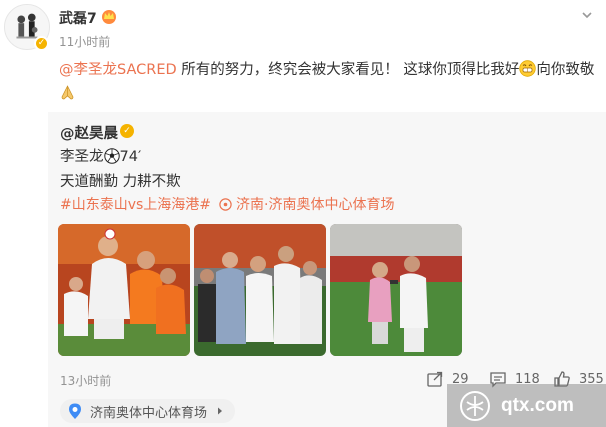 The width and height of the screenshot is (606, 427). What do you see at coordinates (348, 70) in the screenshot?
I see `post-text-part1: 所有的努力，终究会被大家看见！ 这球你顶得比我好` at bounding box center [348, 70].